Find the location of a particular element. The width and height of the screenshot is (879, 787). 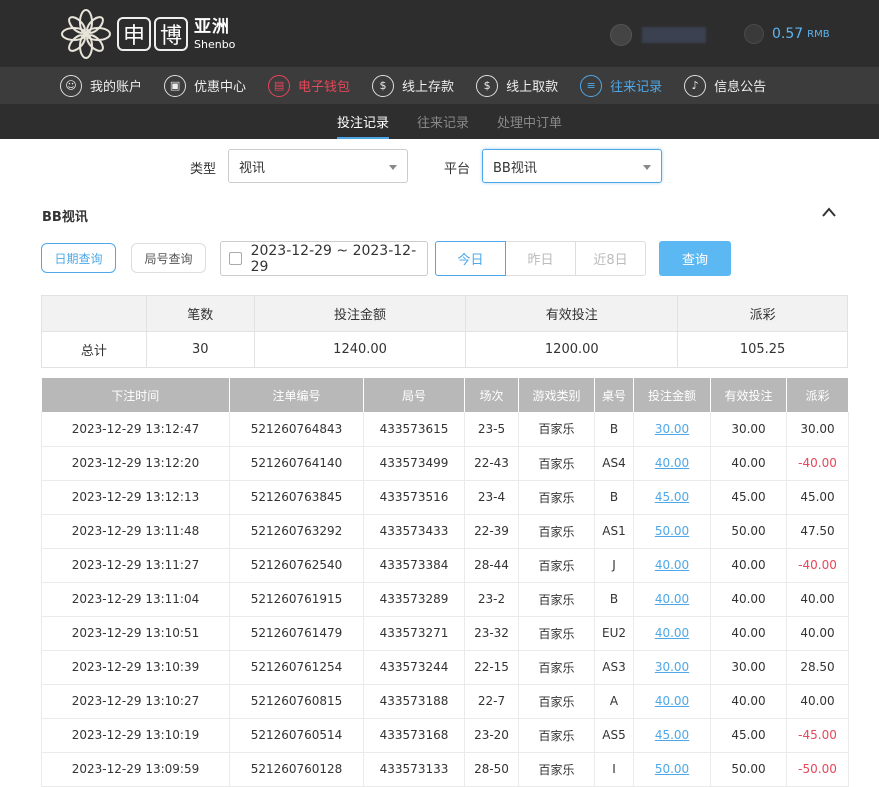

logo: 申 博 亚洲 Shenbo is located at coordinates (146, 34).